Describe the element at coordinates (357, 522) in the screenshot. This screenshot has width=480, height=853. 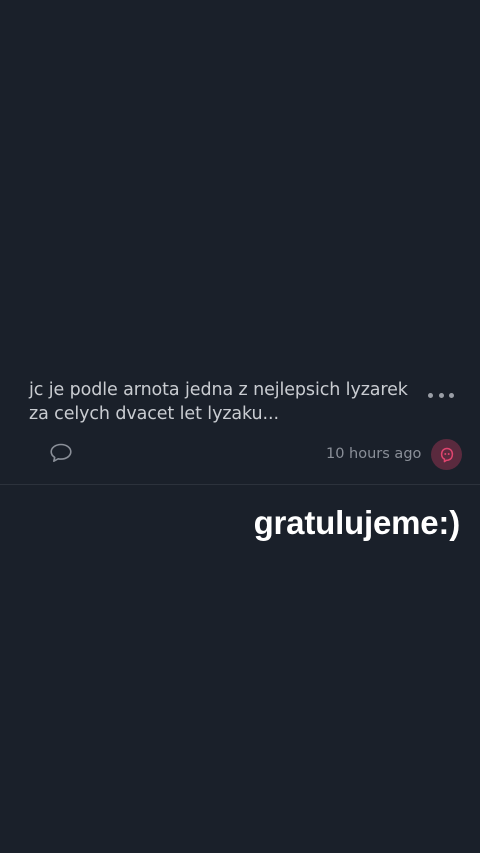
I see `story-text-overlay: gratulujeme:)` at that location.